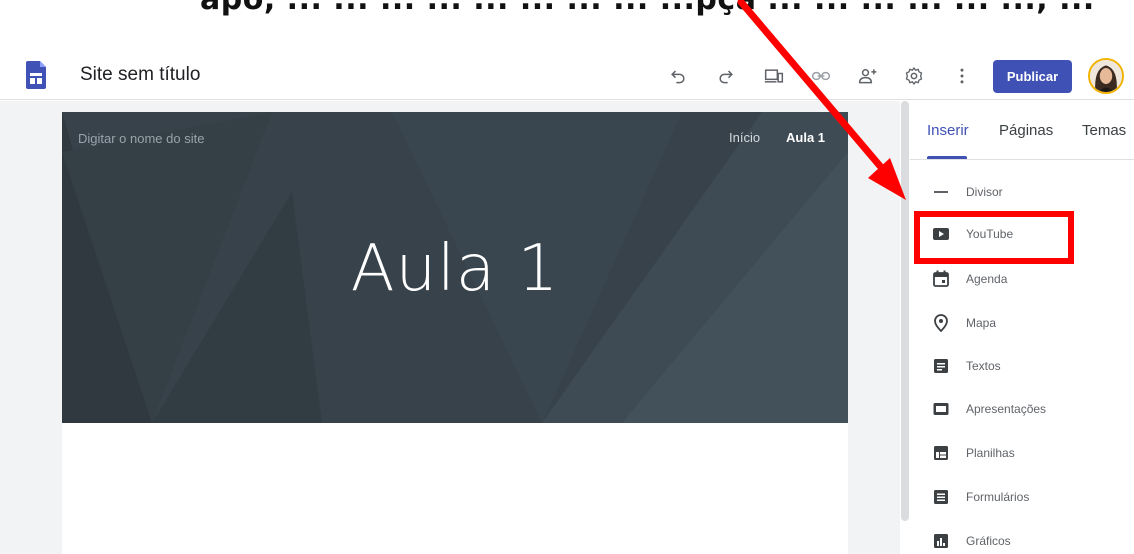  I want to click on map-pin-icon, so click(941, 323).